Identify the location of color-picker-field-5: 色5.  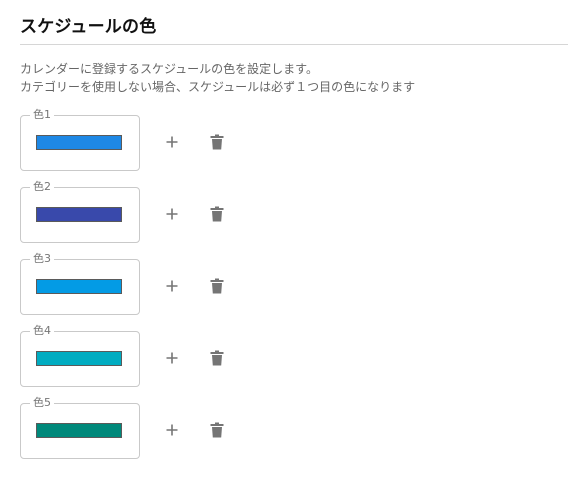
(80, 427).